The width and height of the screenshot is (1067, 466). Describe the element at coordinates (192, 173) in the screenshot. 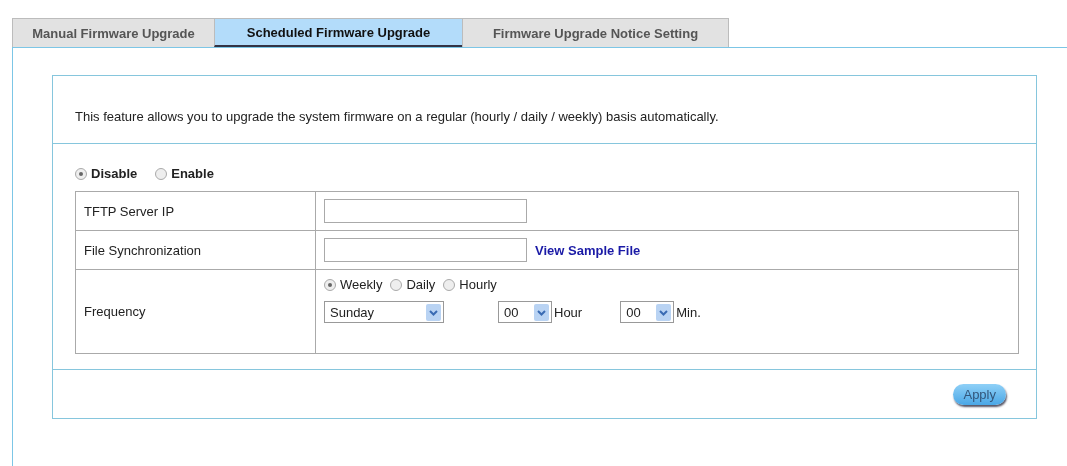

I see `radio-label: Enable` at that location.